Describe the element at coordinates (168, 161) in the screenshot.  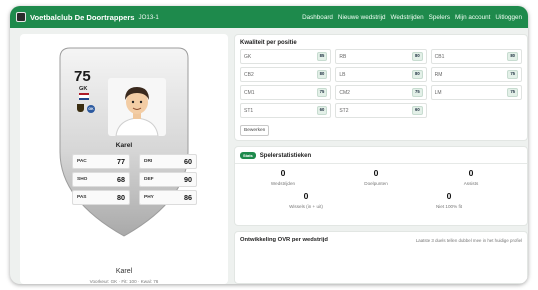
I see `stat-dri: DRI 60` at that location.